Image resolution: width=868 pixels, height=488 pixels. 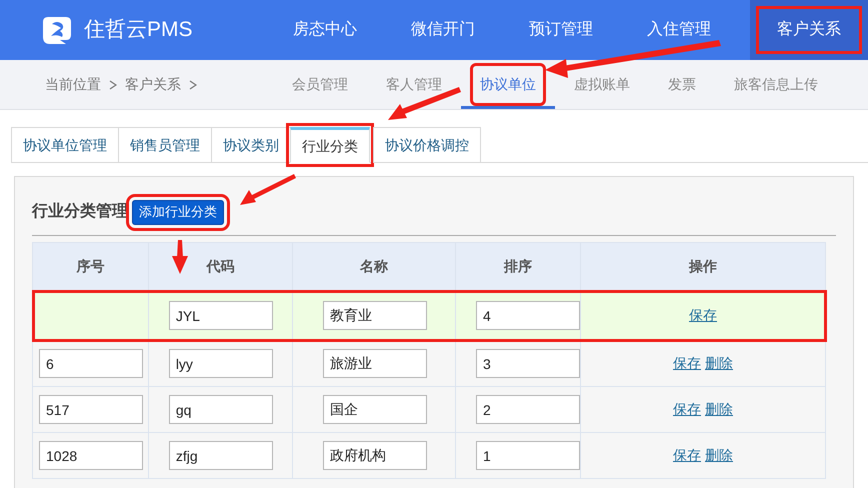 I want to click on nav-tab: 入住管理, so click(x=679, y=30).